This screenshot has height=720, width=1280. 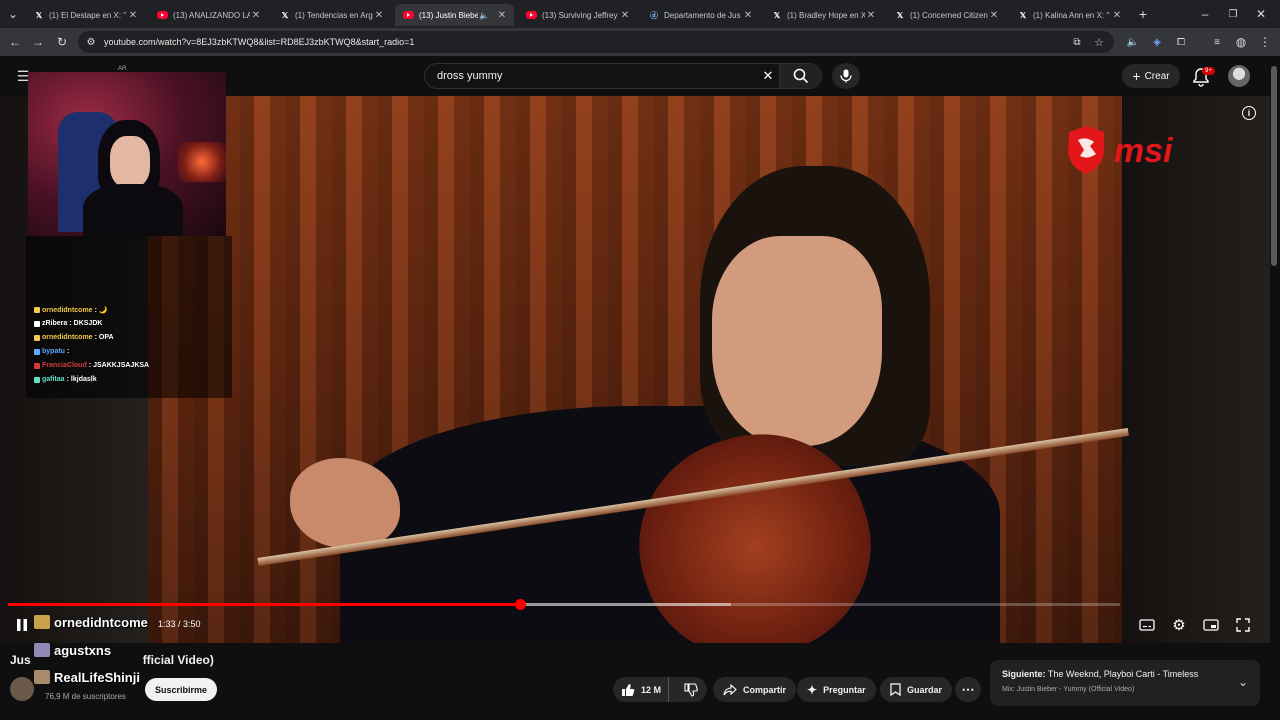 I want to click on media-controls-icon: ≡, so click(x=1217, y=42).